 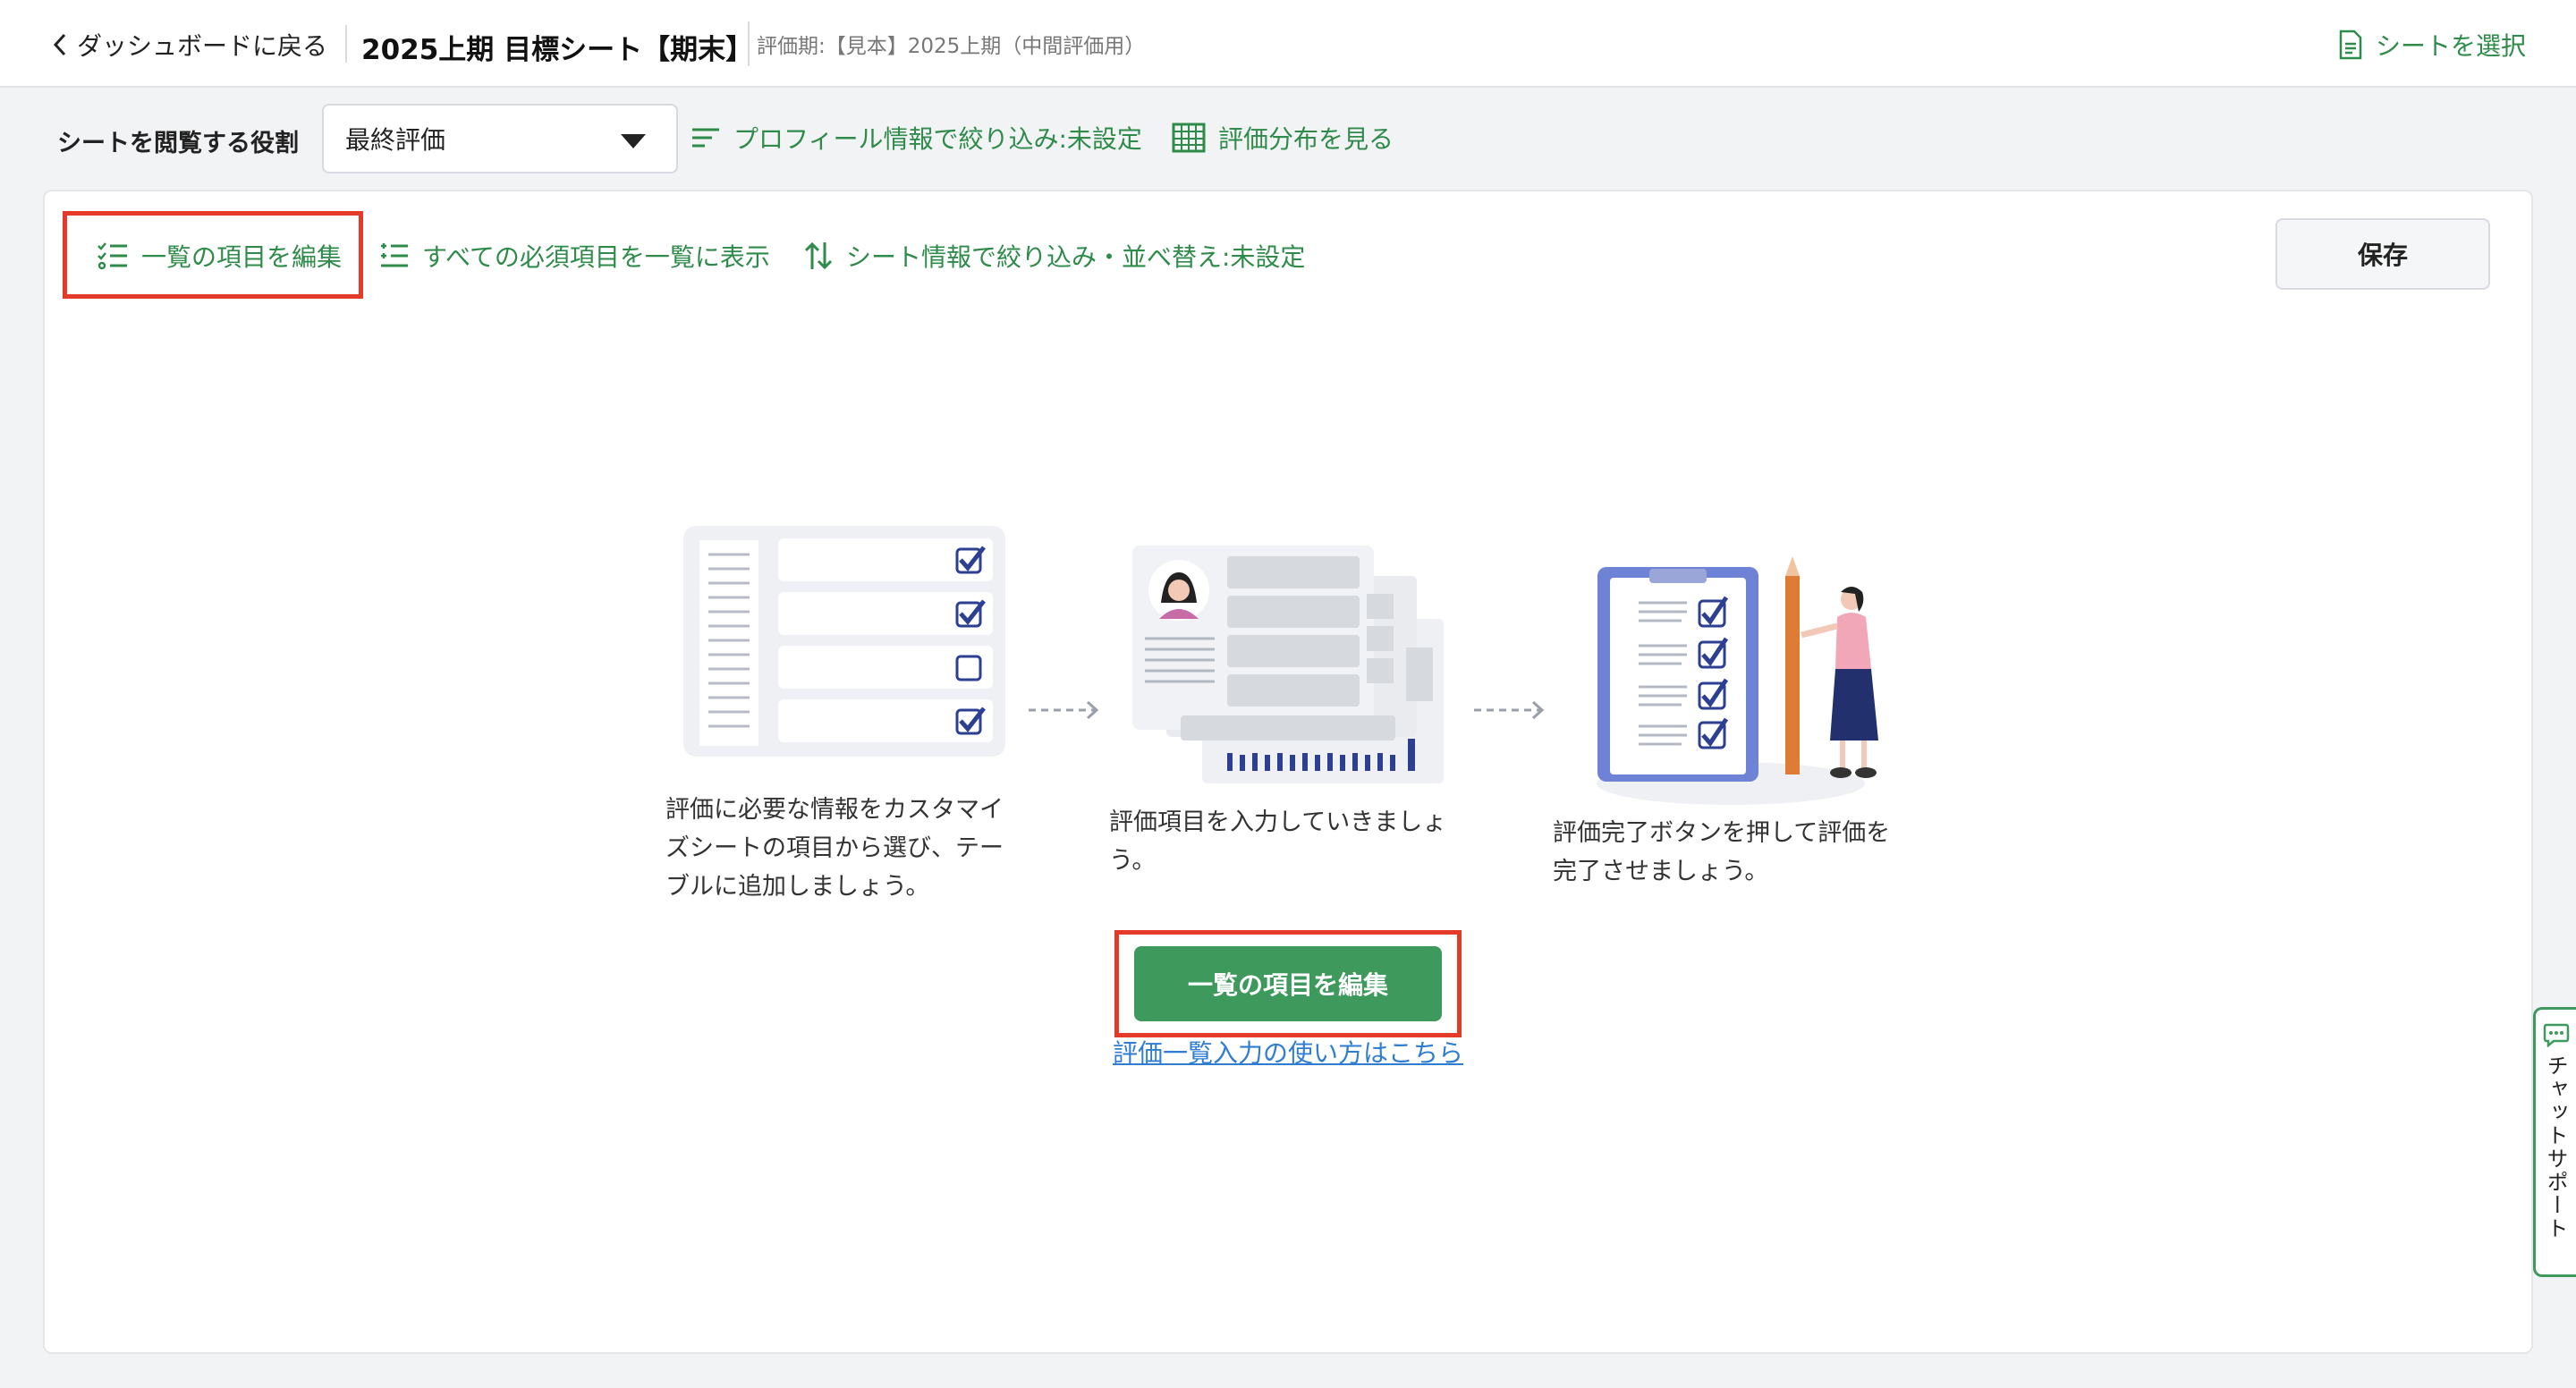 What do you see at coordinates (500, 139) in the screenshot?
I see `role-select: 最終評価` at bounding box center [500, 139].